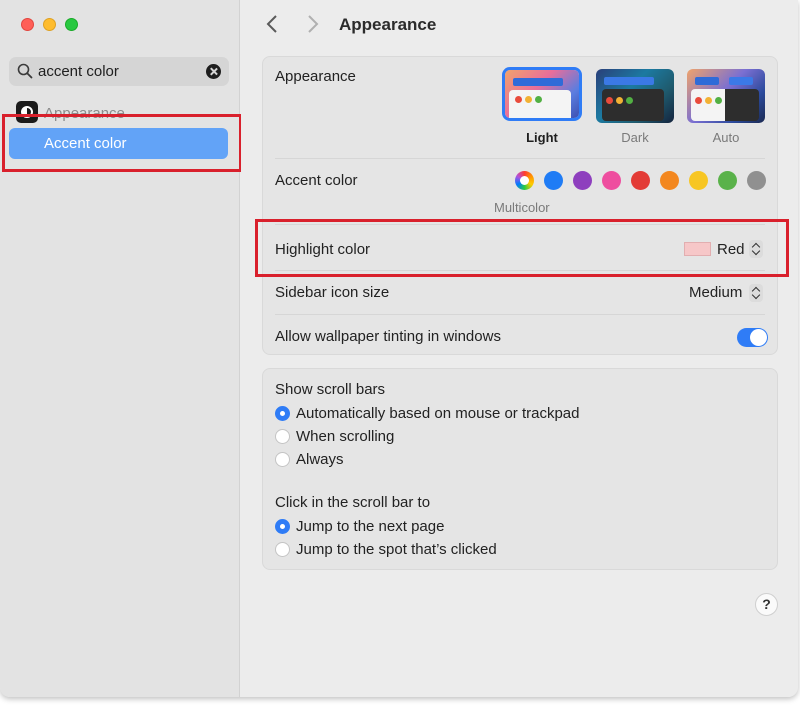  I want to click on page-title: Appearance, so click(388, 24).